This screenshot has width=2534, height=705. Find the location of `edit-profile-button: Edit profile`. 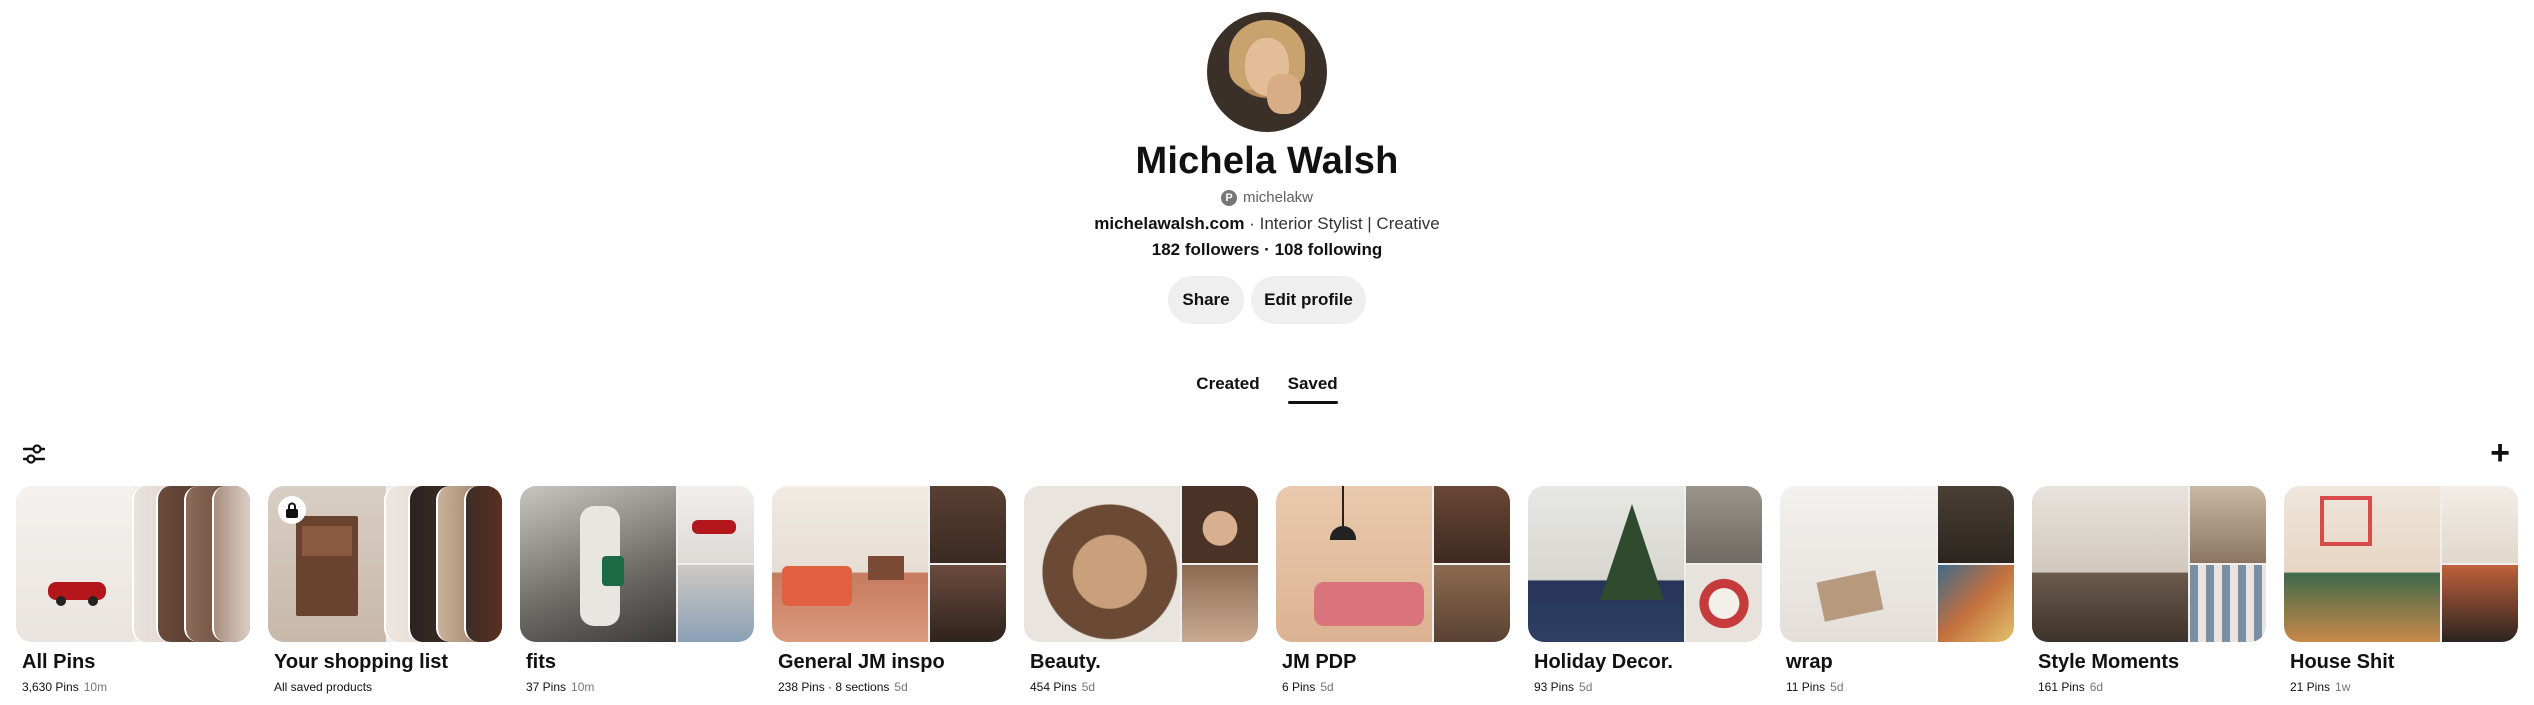

edit-profile-button: Edit profile is located at coordinates (1308, 300).